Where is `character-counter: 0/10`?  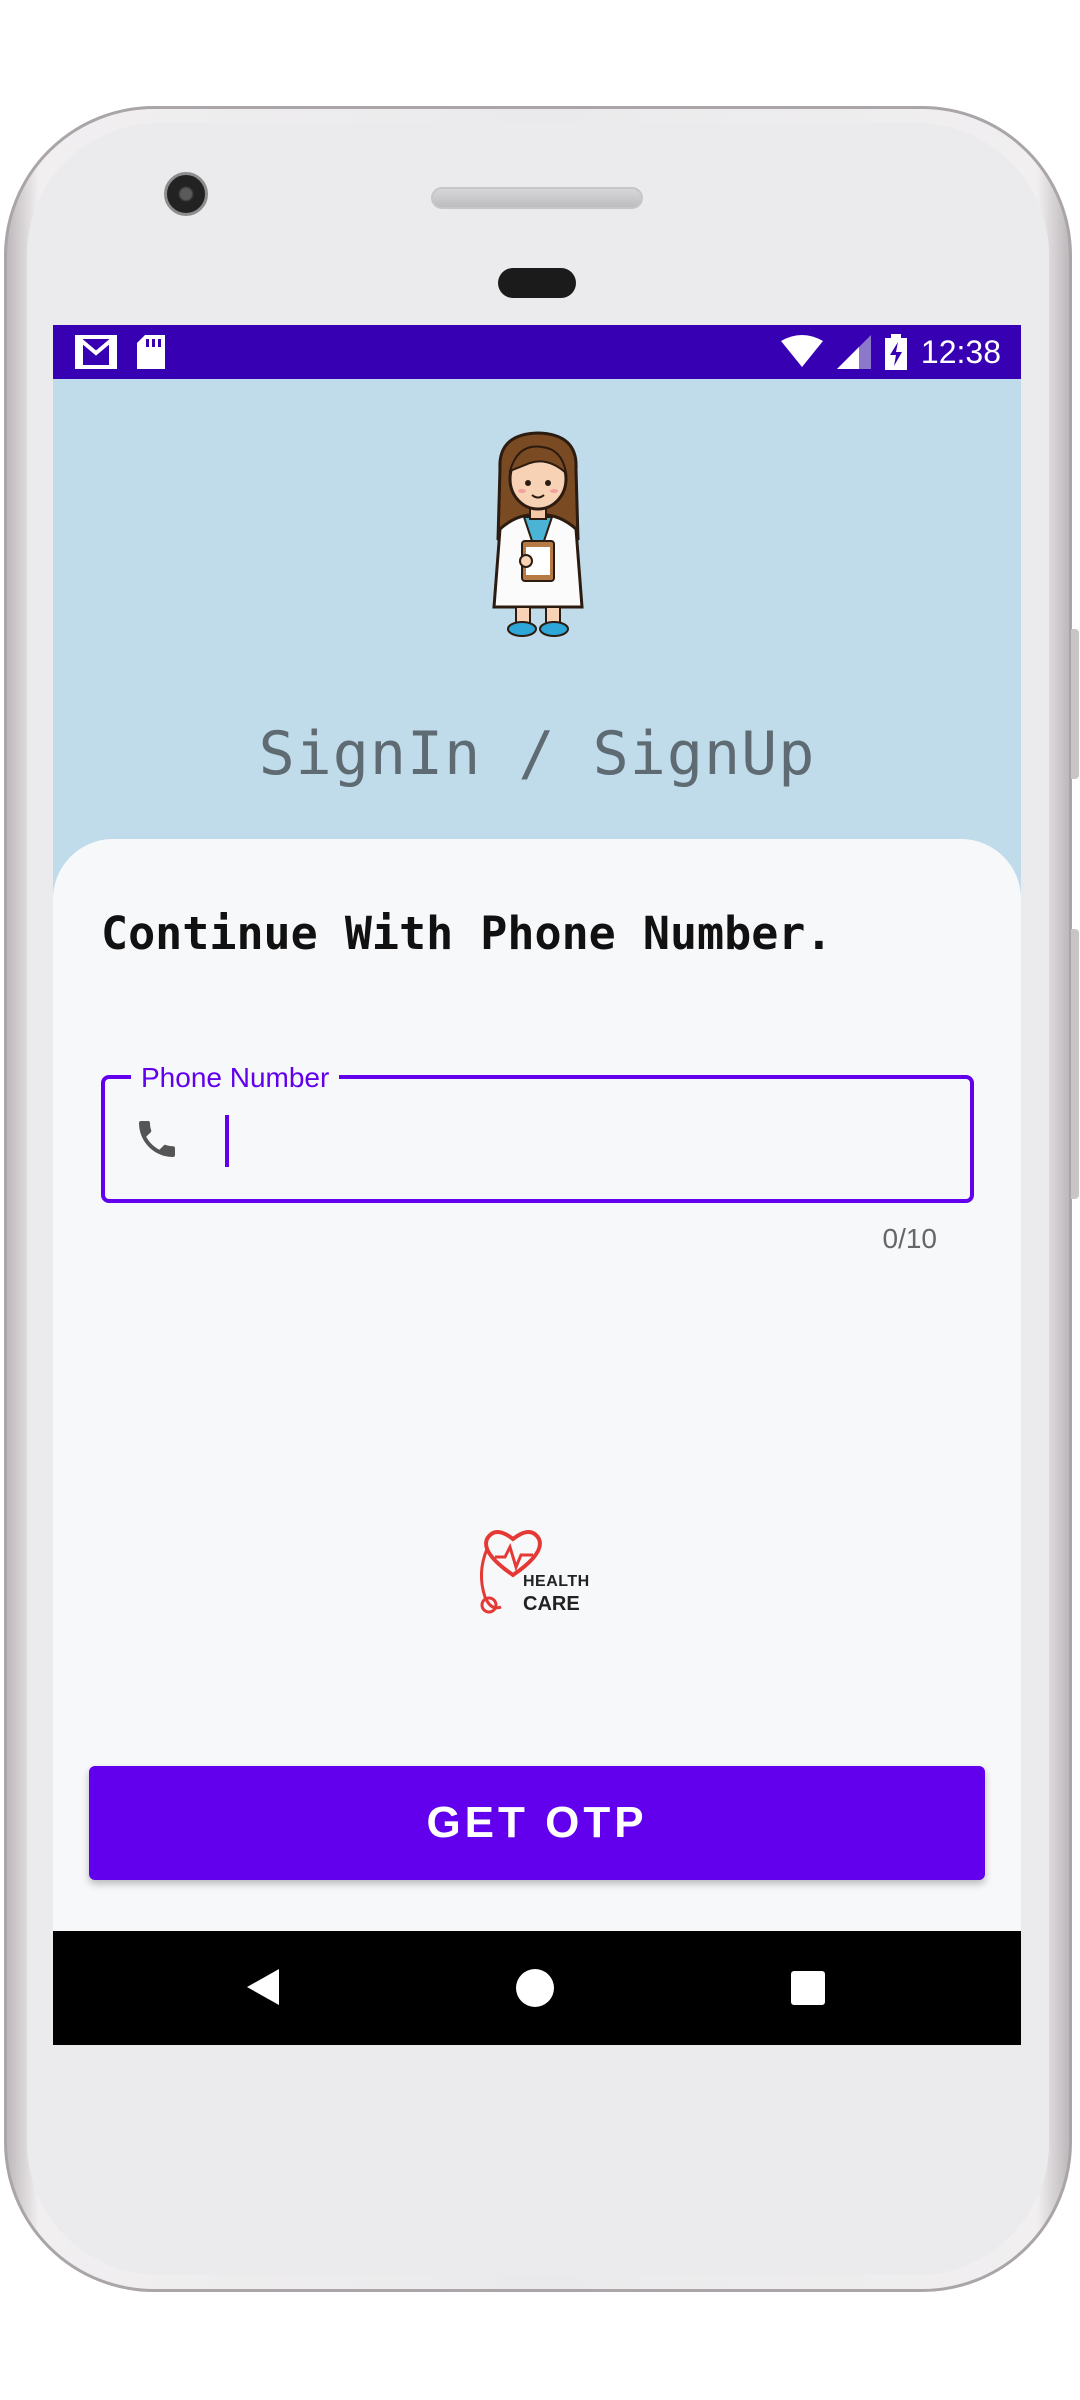
character-counter: 0/10 is located at coordinates (910, 1238).